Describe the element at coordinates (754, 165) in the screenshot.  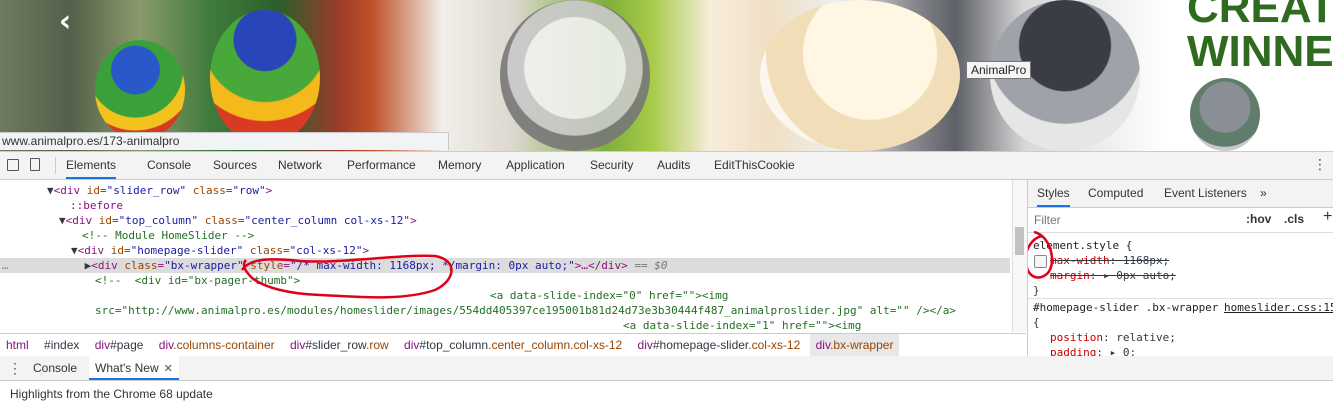
I see `tab-editthiscookie: EditThisCookie` at that location.